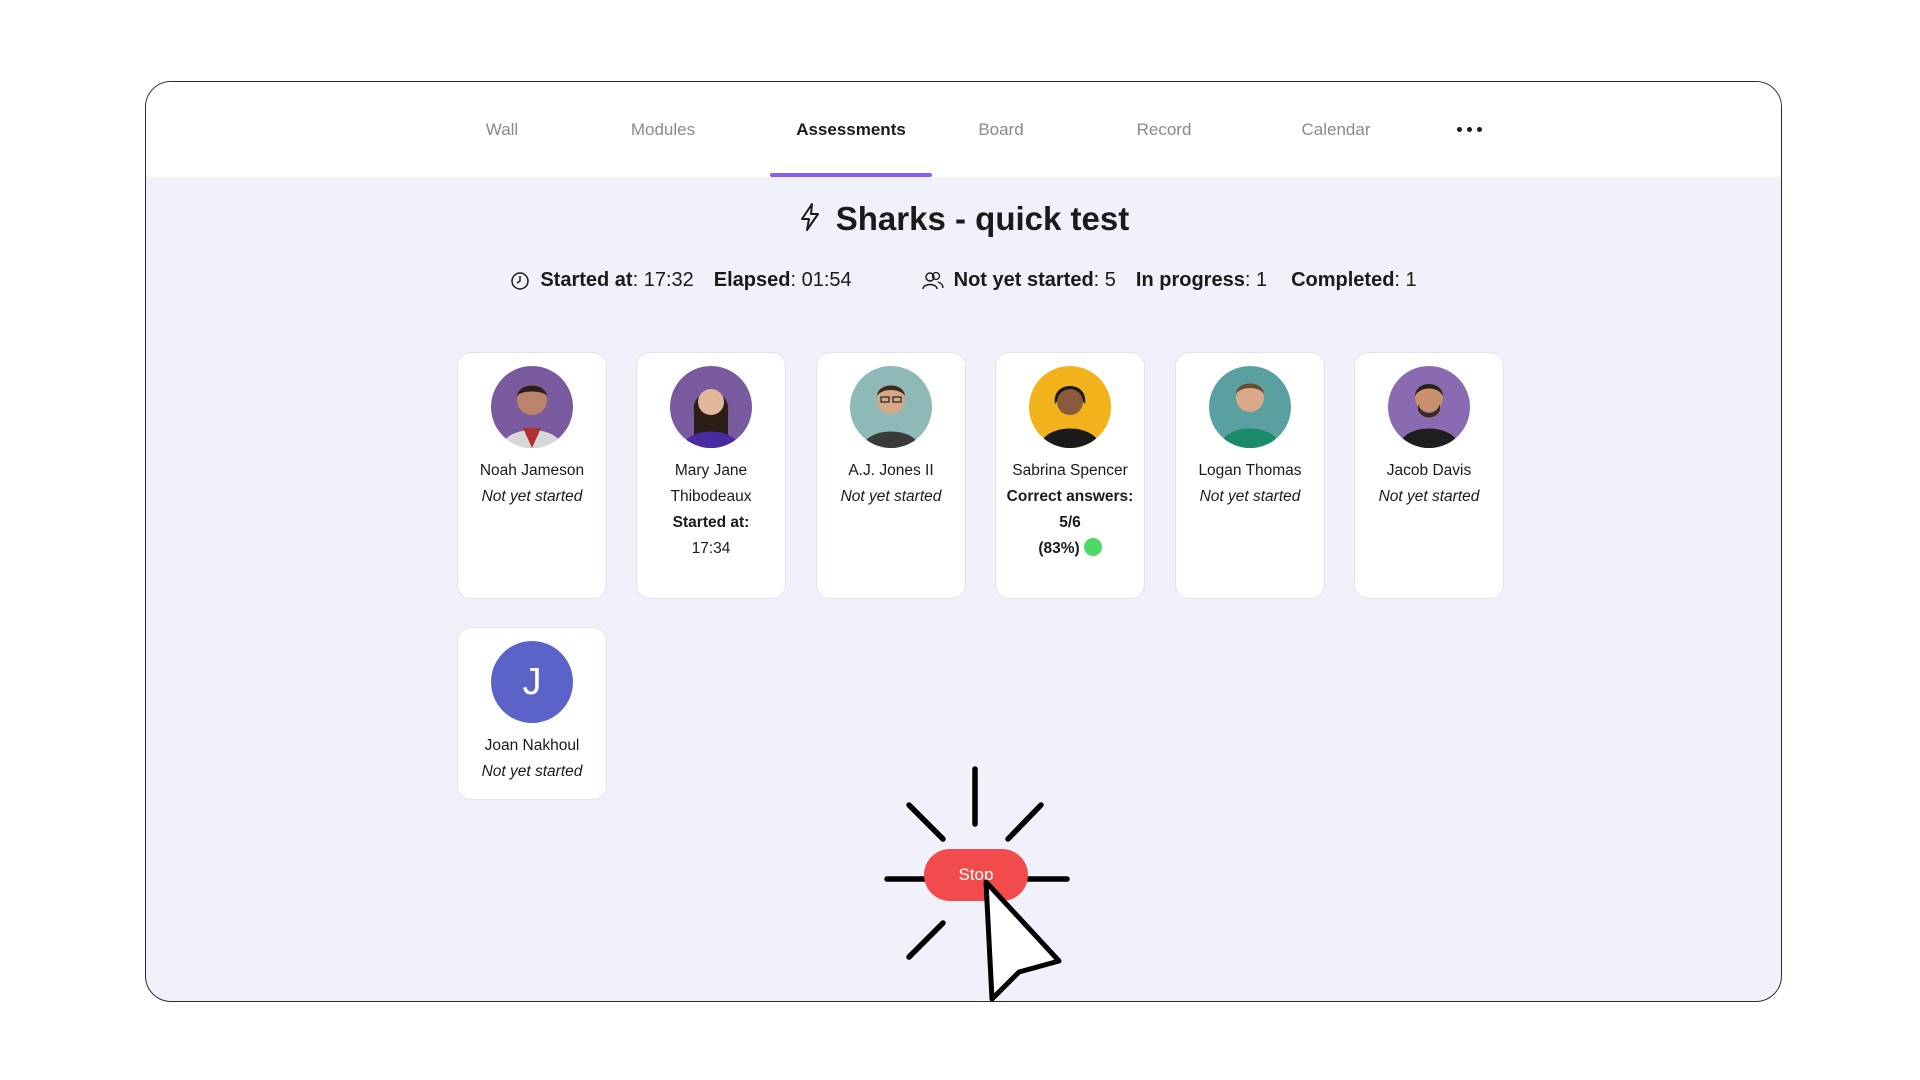 The height and width of the screenshot is (1080, 1920). I want to click on not-started-stat: Not yet started: 5, so click(1035, 280).